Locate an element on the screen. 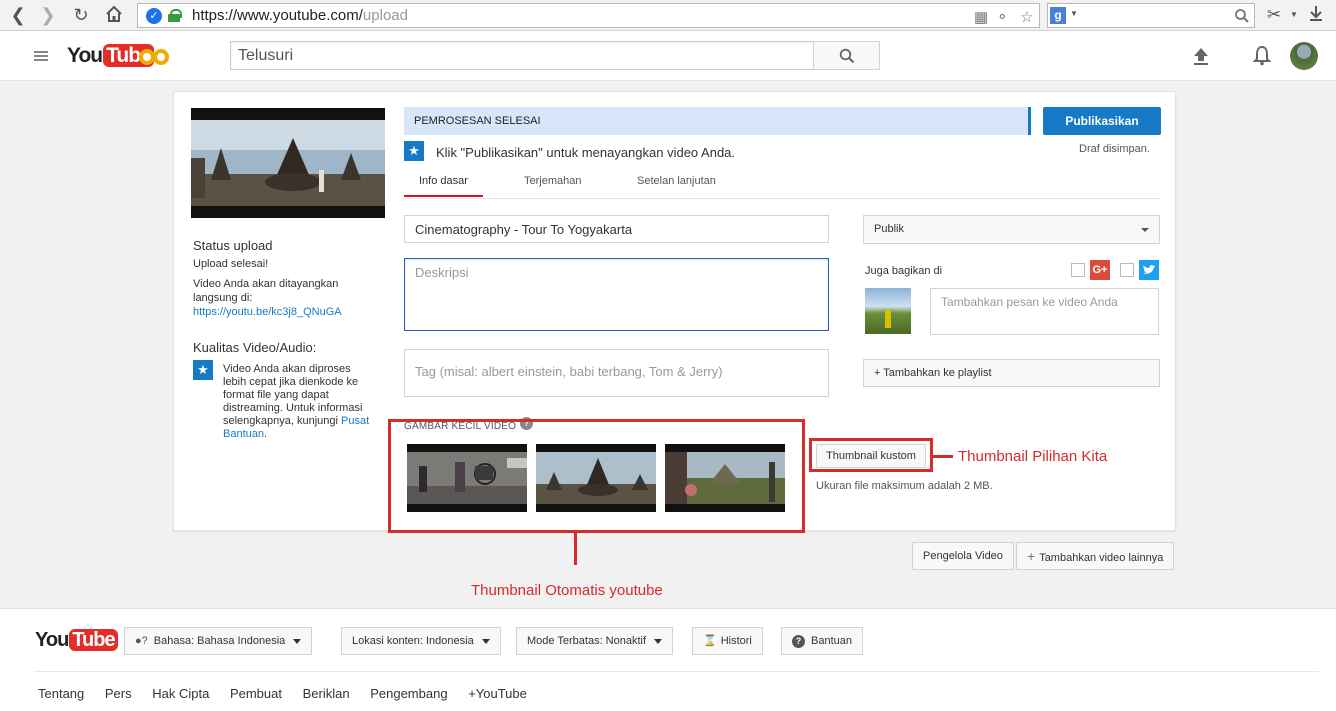  publish-button: Publikasikan is located at coordinates (1102, 121).